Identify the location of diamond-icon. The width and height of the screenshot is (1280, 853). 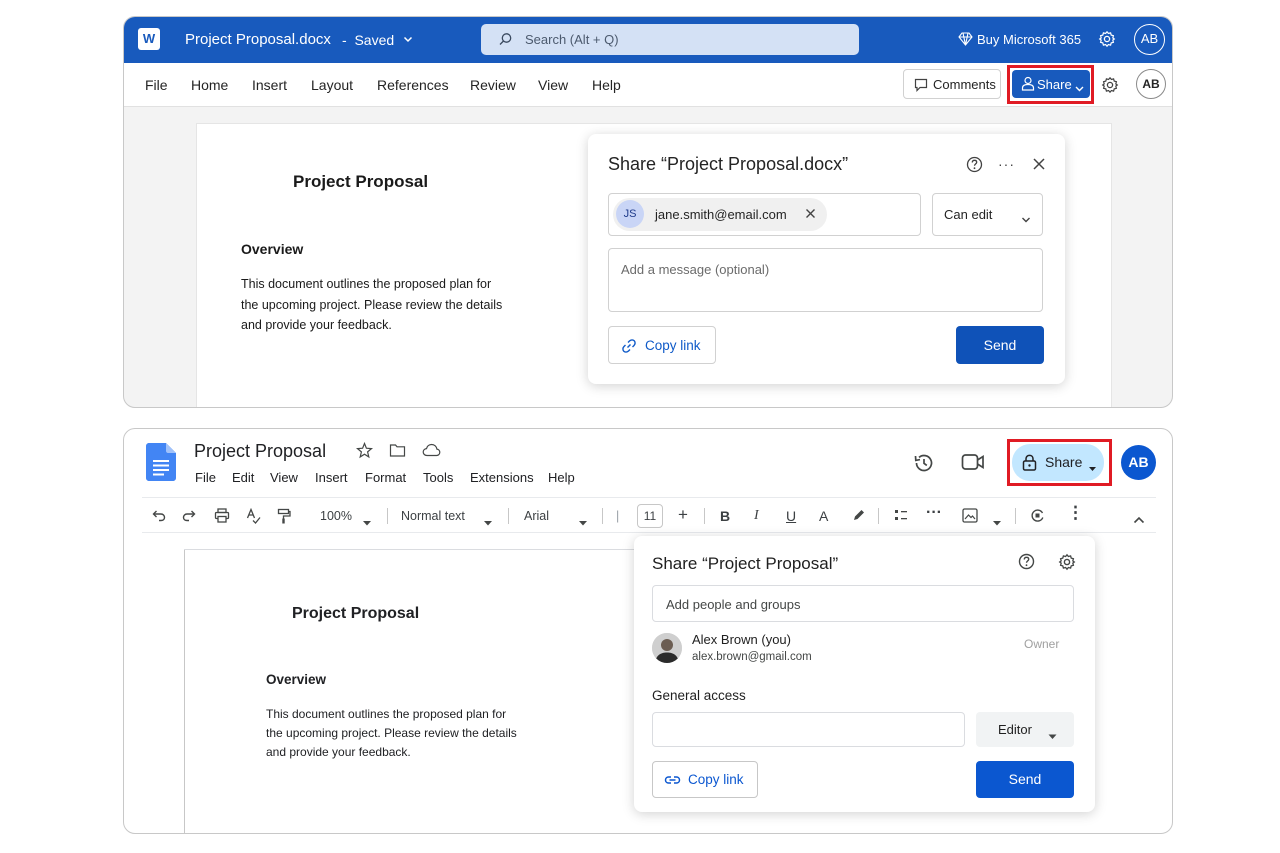
(965, 39).